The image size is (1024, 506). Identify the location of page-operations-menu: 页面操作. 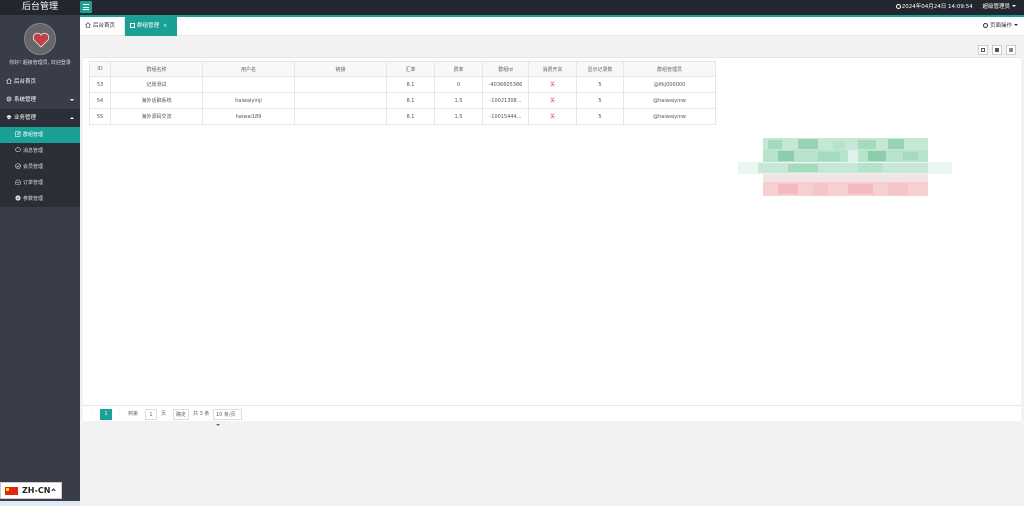
(1000, 26).